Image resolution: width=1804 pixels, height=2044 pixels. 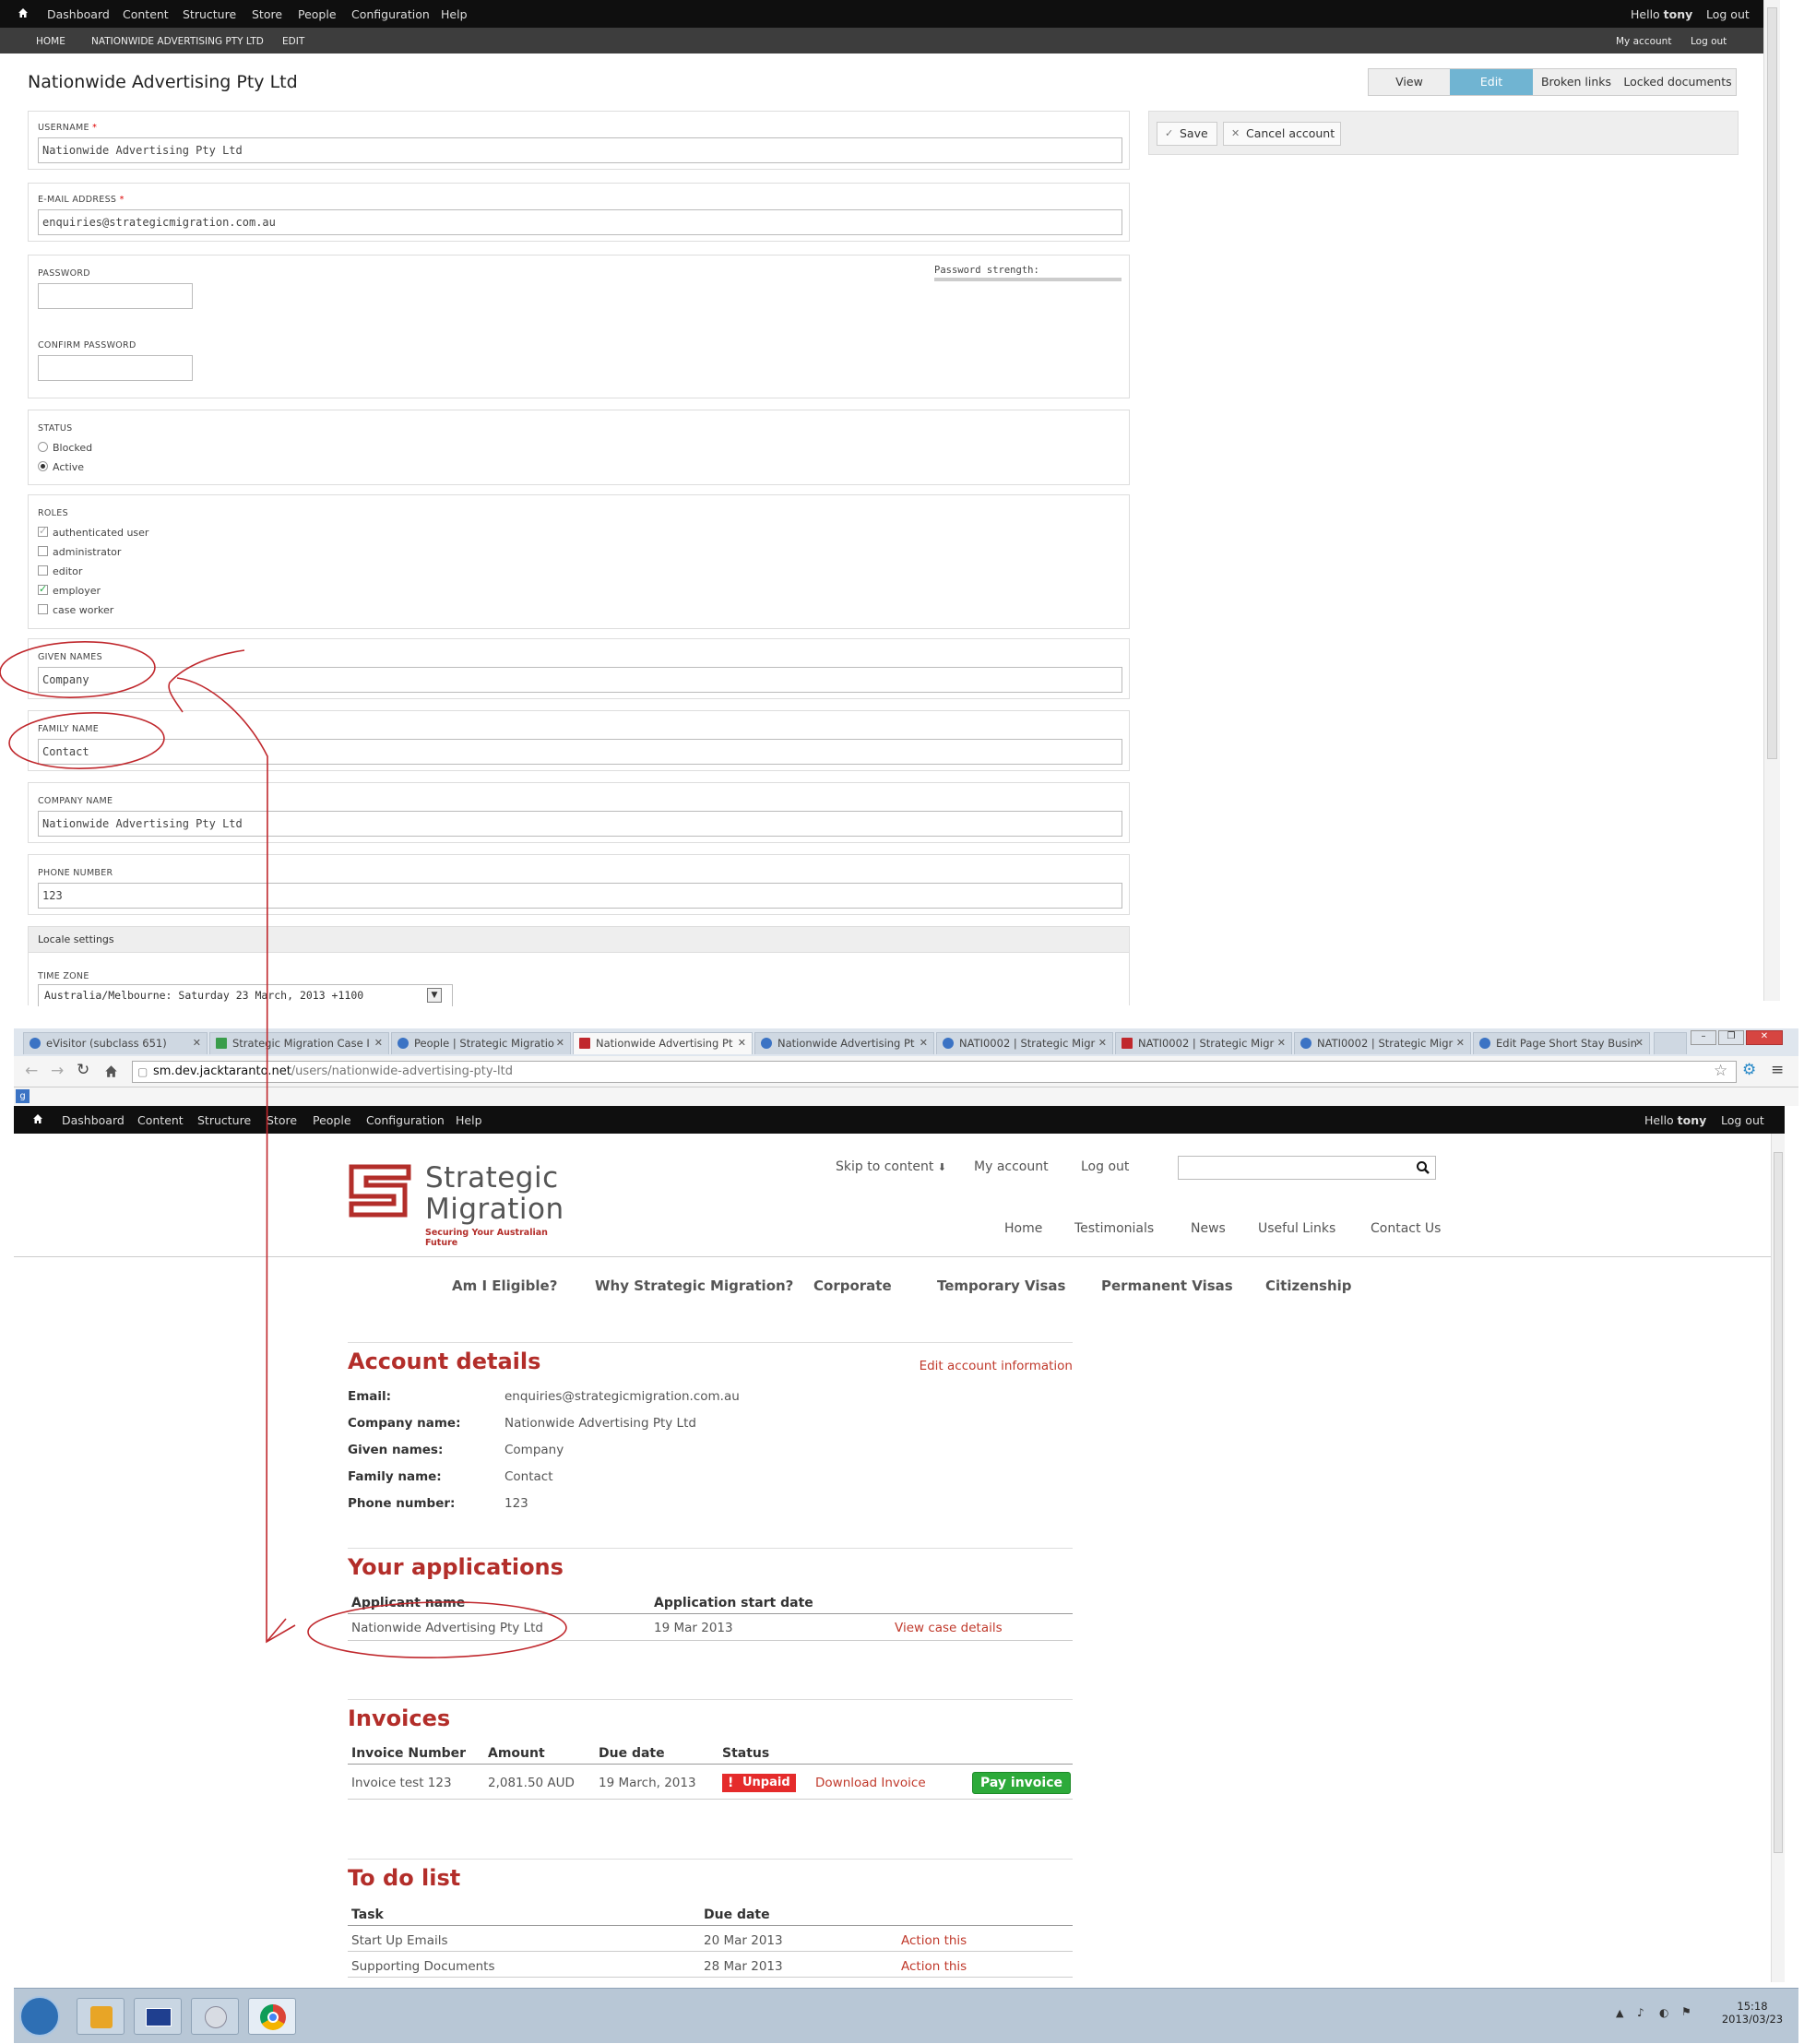 I want to click on nav-news: News, so click(x=1208, y=1228).